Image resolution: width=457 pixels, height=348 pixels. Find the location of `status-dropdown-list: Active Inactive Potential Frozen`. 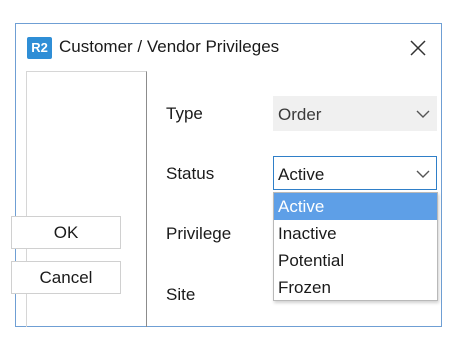

status-dropdown-list: Active Inactive Potential Frozen is located at coordinates (355, 246).